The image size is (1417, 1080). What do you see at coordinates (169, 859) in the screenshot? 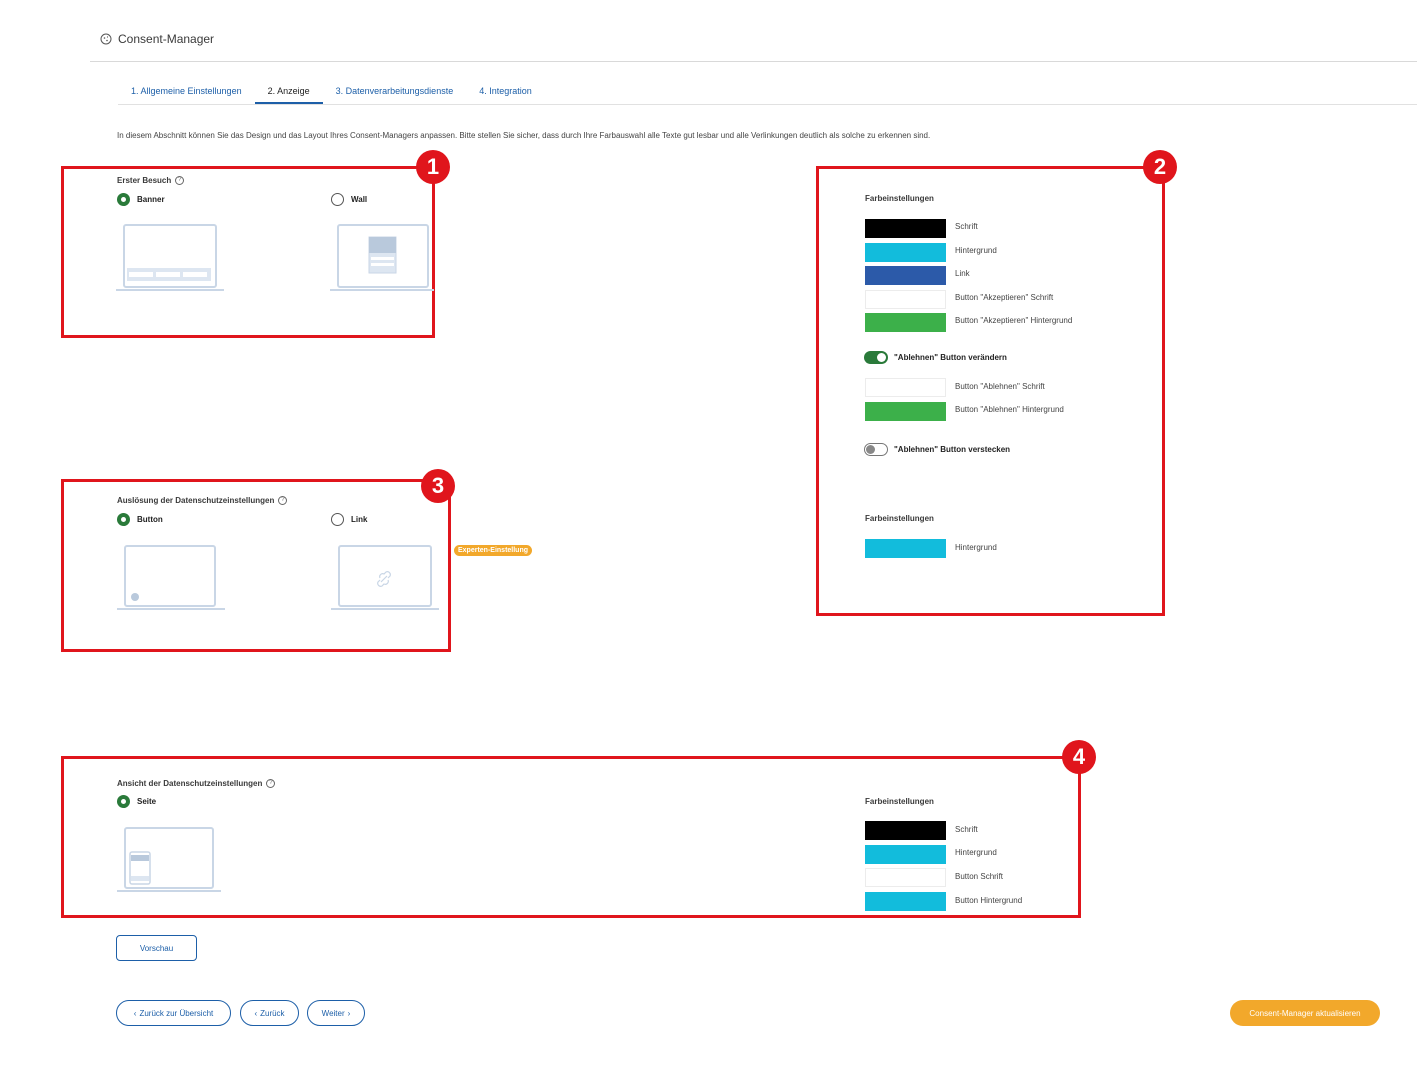
I see `page-view-laptop-icon` at bounding box center [169, 859].